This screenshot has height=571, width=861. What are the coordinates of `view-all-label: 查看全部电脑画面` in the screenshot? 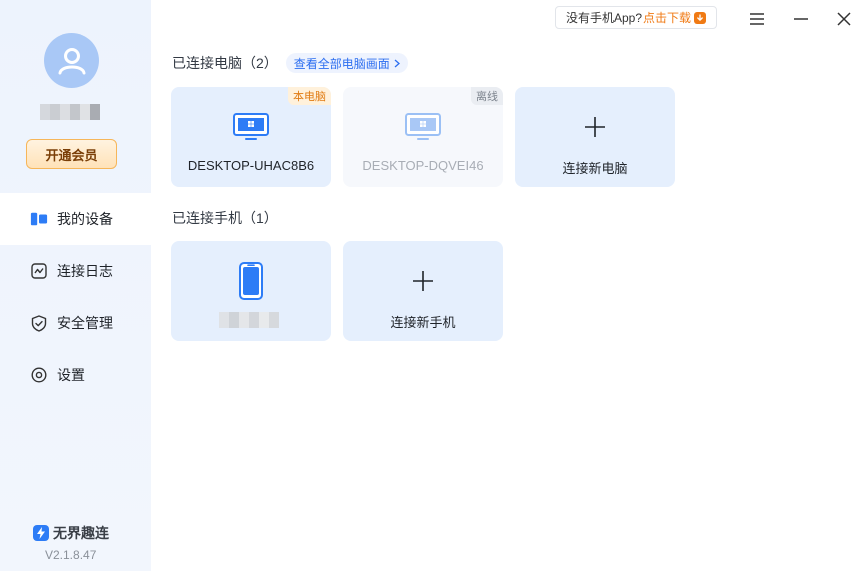 It's located at (341, 63).